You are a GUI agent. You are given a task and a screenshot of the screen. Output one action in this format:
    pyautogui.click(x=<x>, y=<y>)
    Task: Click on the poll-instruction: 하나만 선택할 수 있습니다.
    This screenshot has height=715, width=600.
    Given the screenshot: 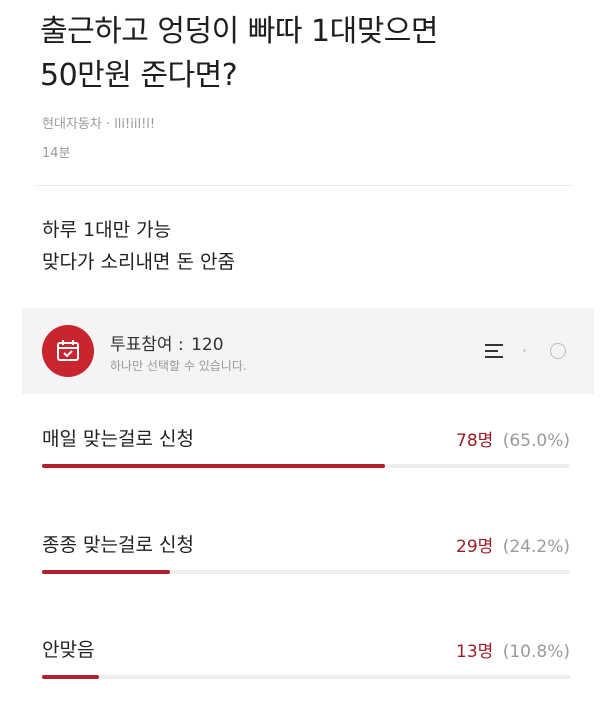 What is the action you would take?
    pyautogui.click(x=178, y=366)
    